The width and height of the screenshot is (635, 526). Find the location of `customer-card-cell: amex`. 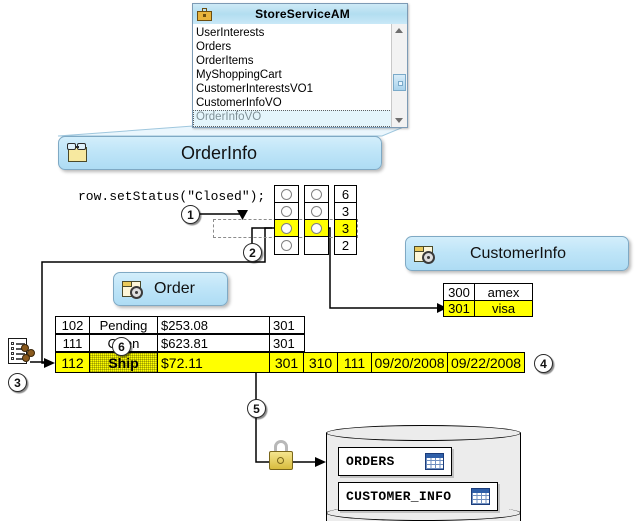

customer-card-cell: amex is located at coordinates (503, 292).